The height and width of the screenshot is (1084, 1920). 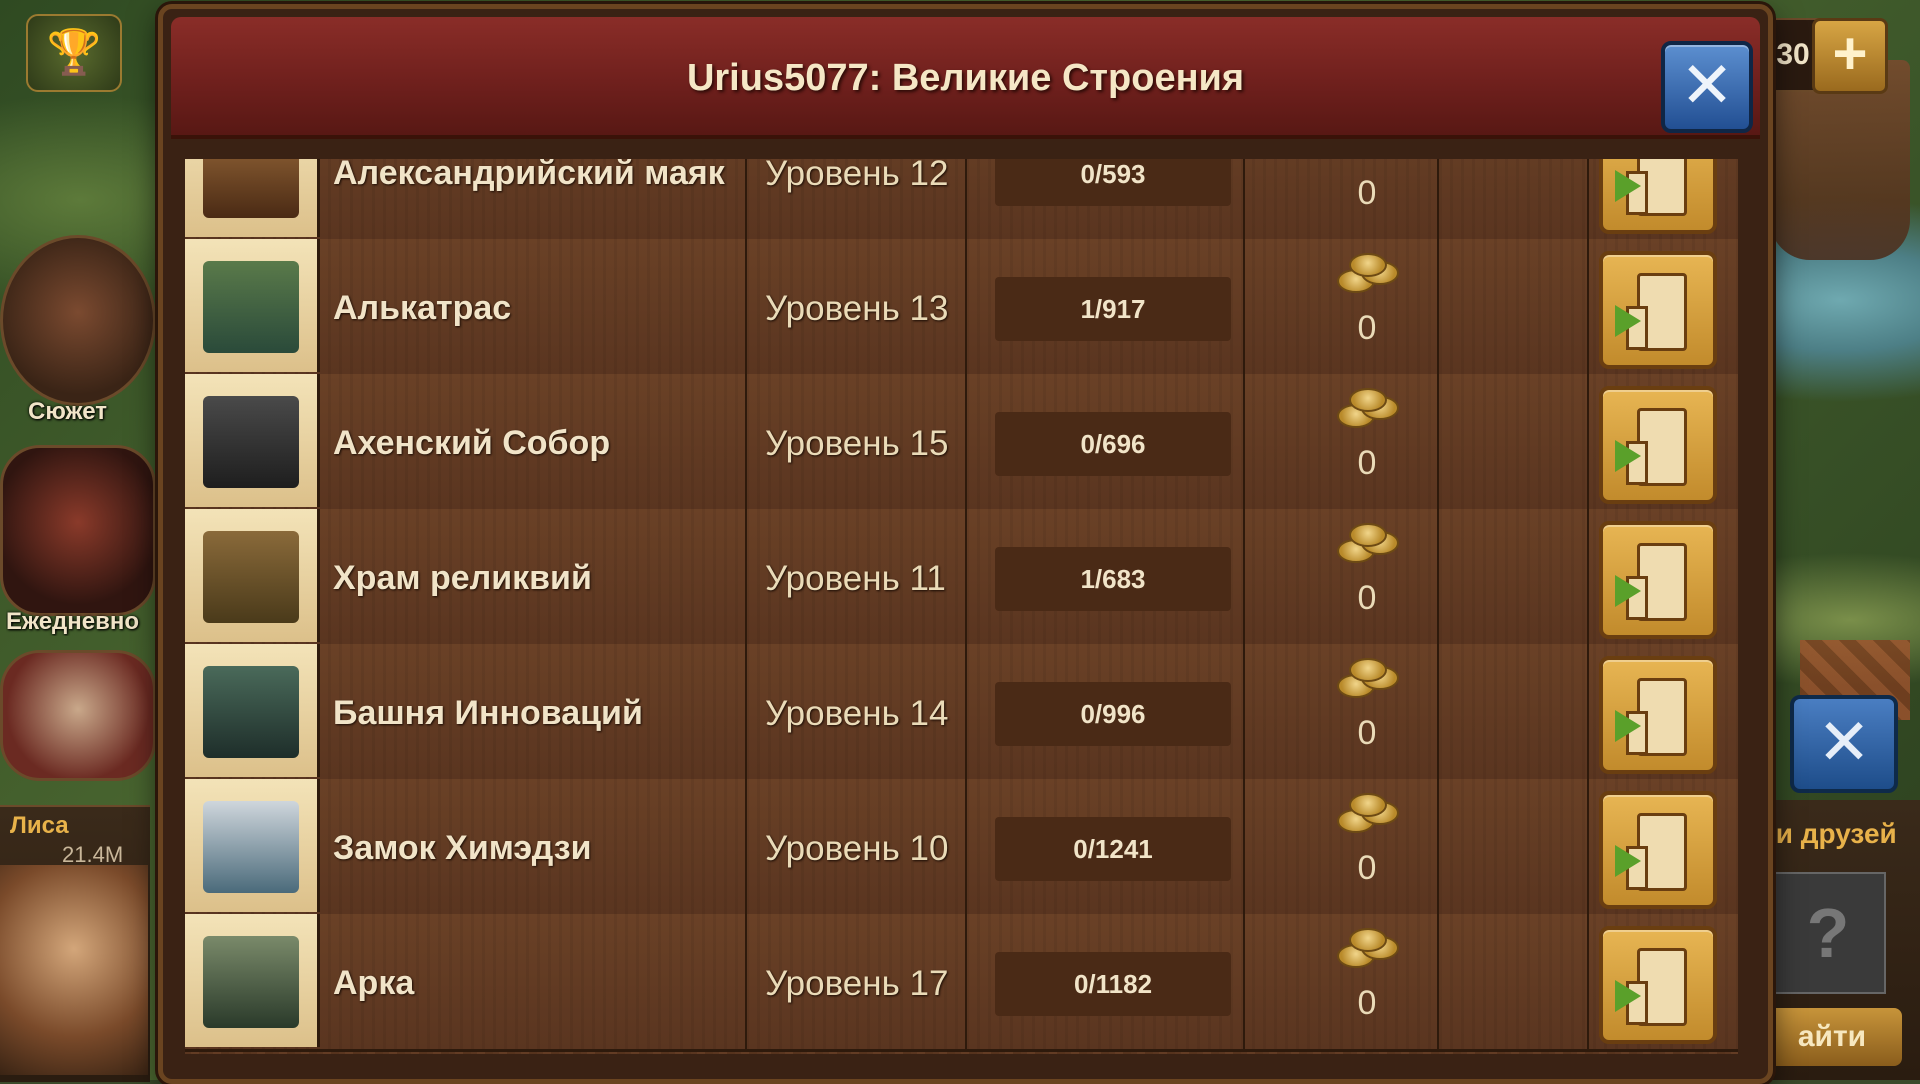 What do you see at coordinates (1844, 744) in the screenshot?
I see `secondary-close-button: ✕` at bounding box center [1844, 744].